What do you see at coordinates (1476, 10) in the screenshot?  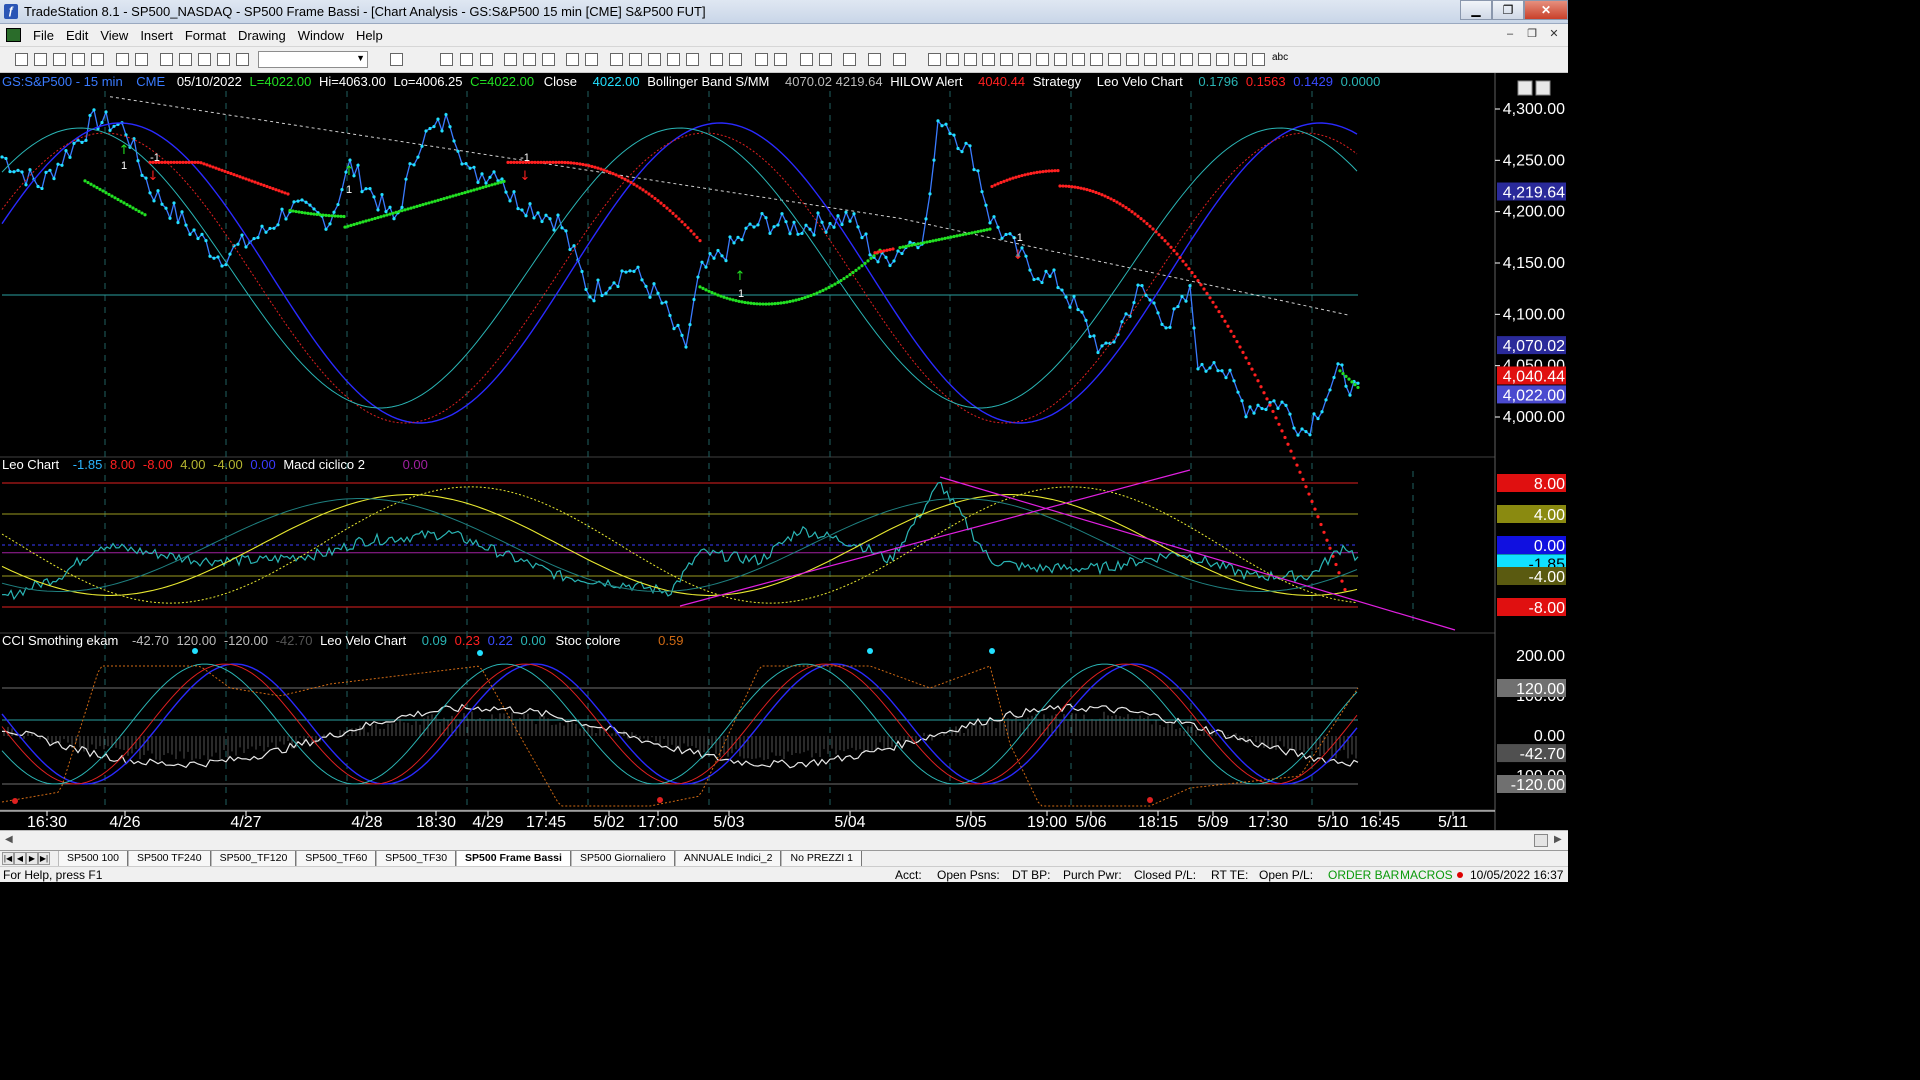 I see `minimize-button: ▁` at bounding box center [1476, 10].